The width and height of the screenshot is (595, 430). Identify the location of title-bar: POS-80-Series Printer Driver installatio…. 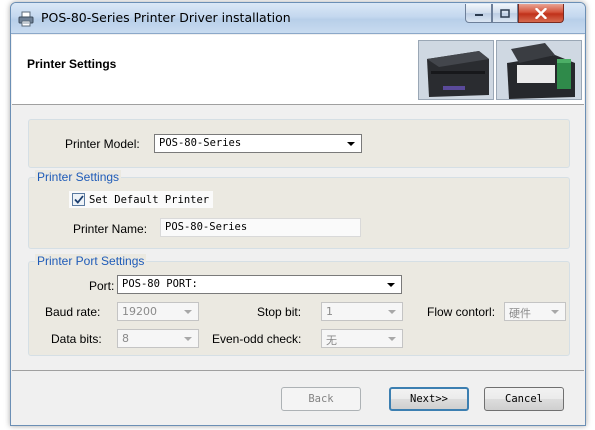
(298, 18).